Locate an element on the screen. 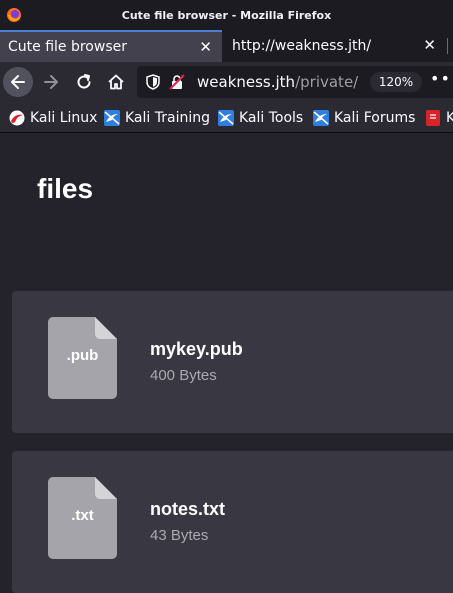 This screenshot has width=453, height=593. url-text: weakness.jth/private/ is located at coordinates (277, 82).